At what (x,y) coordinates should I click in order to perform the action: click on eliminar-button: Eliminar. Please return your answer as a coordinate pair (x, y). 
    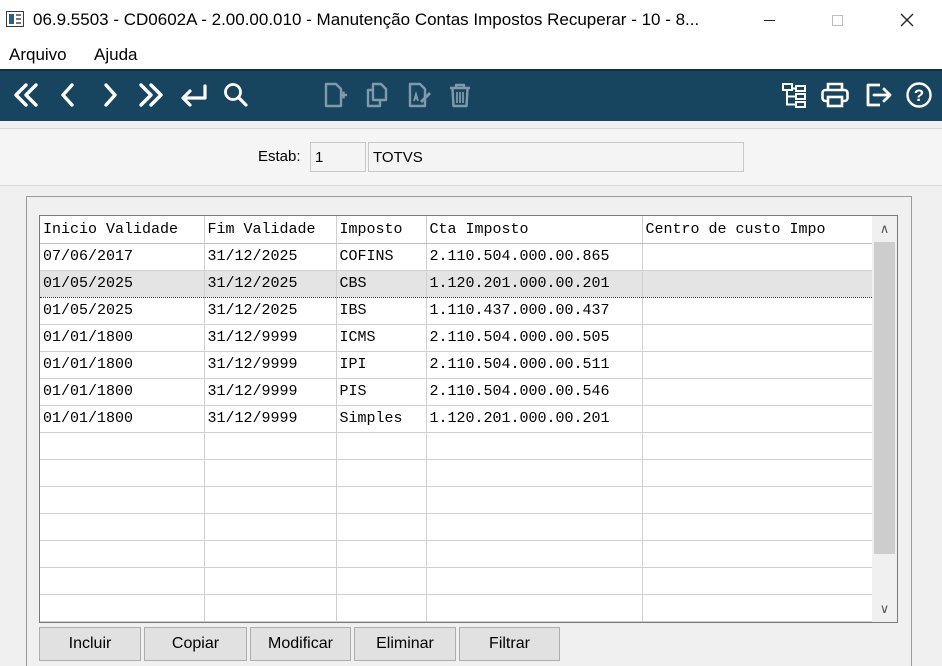
    Looking at the image, I should click on (405, 644).